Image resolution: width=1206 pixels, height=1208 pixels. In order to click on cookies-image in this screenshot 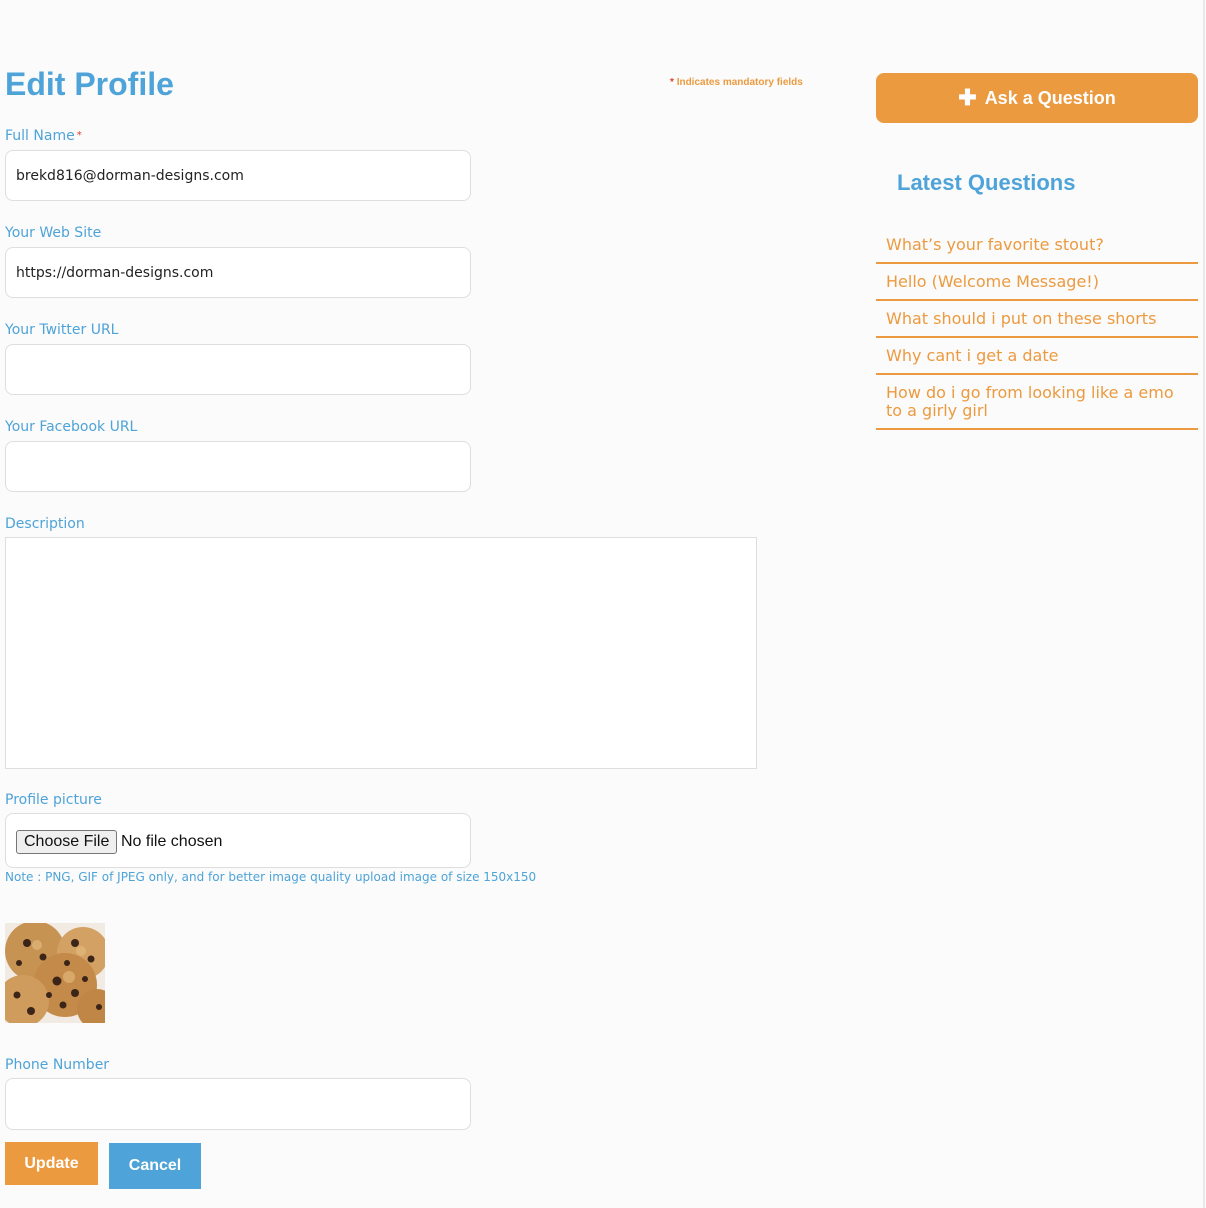, I will do `click(55, 973)`.